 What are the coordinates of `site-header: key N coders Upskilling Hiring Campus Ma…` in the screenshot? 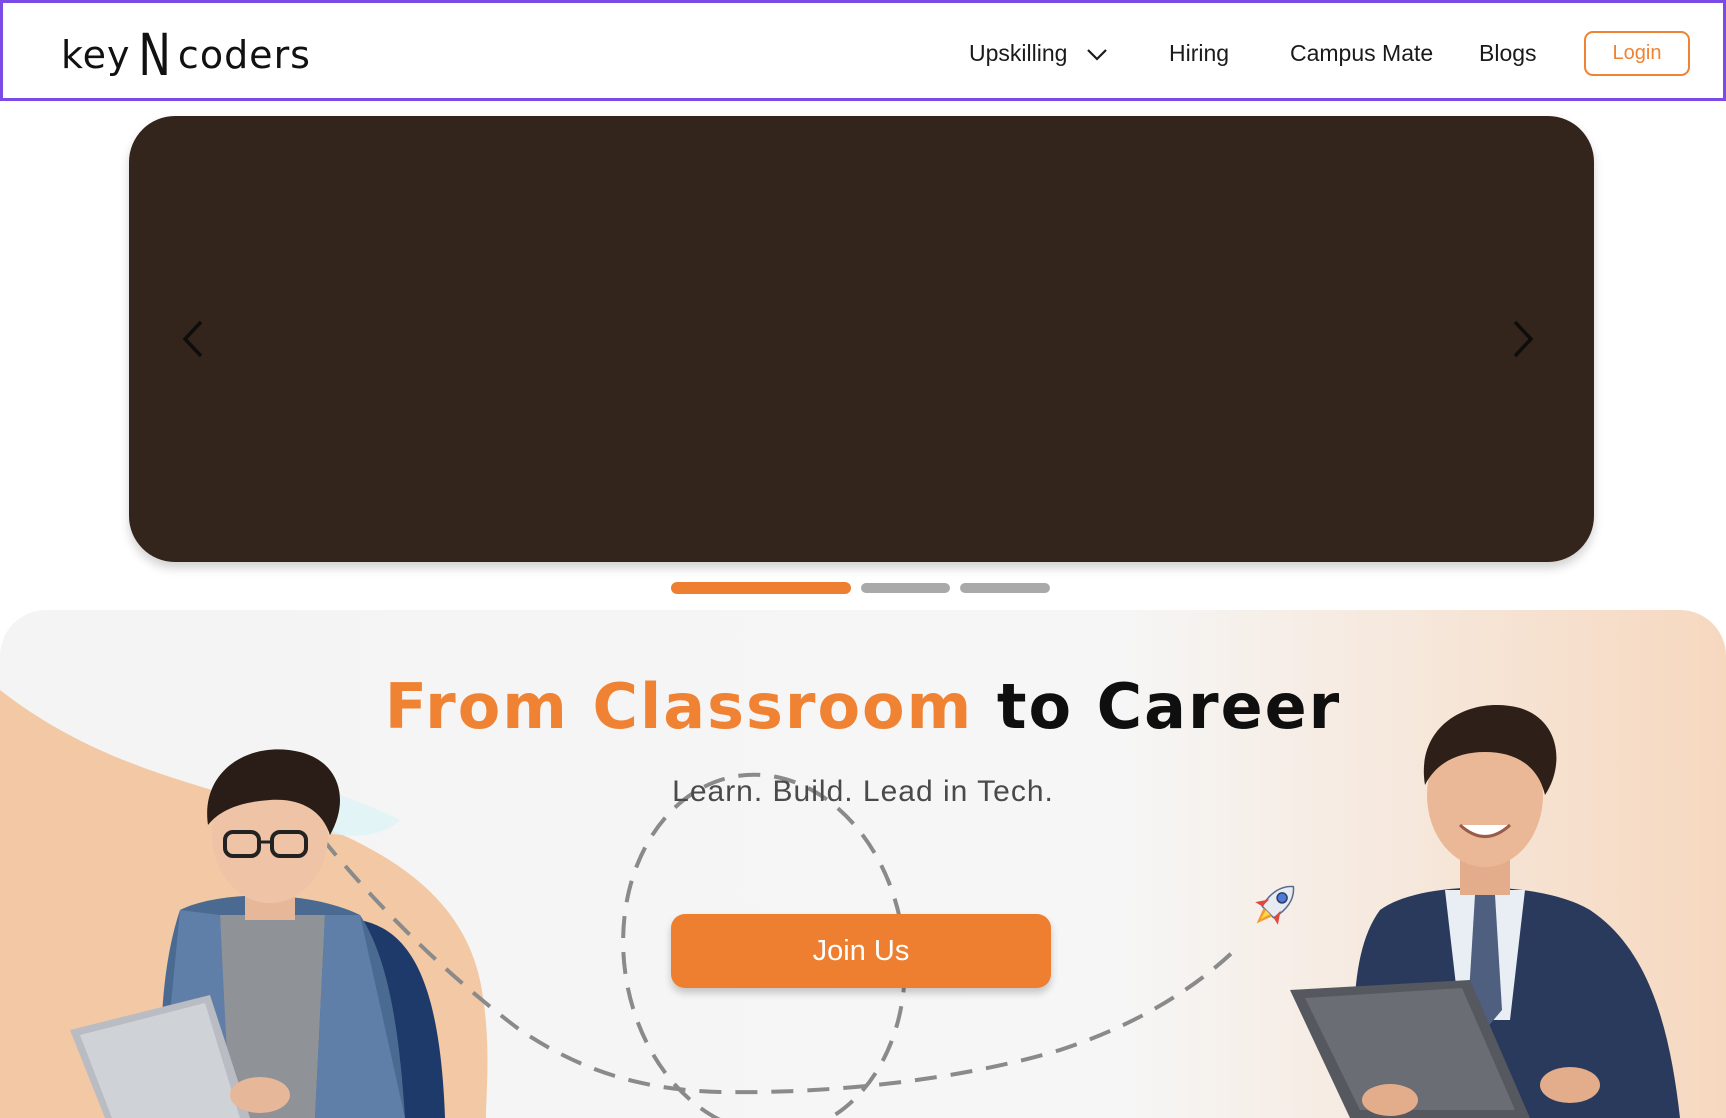 It's located at (863, 50).